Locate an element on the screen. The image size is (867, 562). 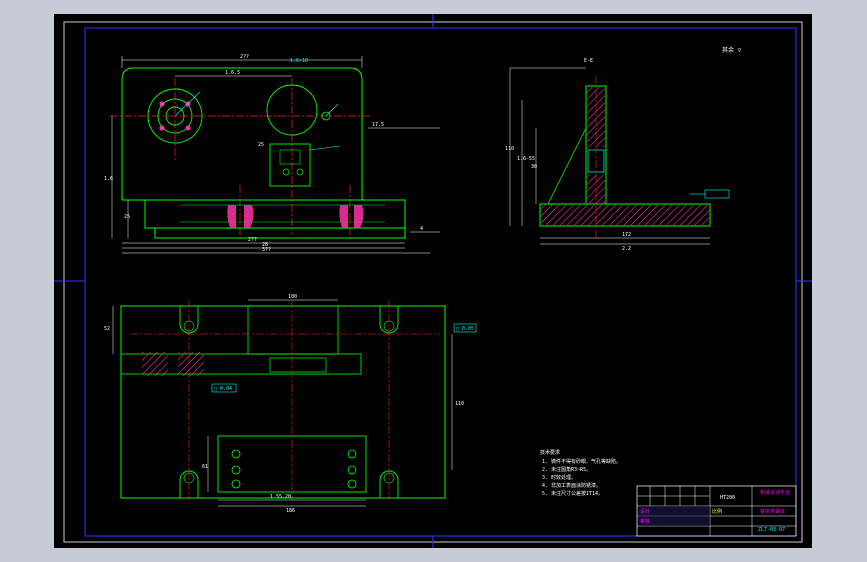
top-dim-pad-width2: 186 is located at coordinates (290, 511).